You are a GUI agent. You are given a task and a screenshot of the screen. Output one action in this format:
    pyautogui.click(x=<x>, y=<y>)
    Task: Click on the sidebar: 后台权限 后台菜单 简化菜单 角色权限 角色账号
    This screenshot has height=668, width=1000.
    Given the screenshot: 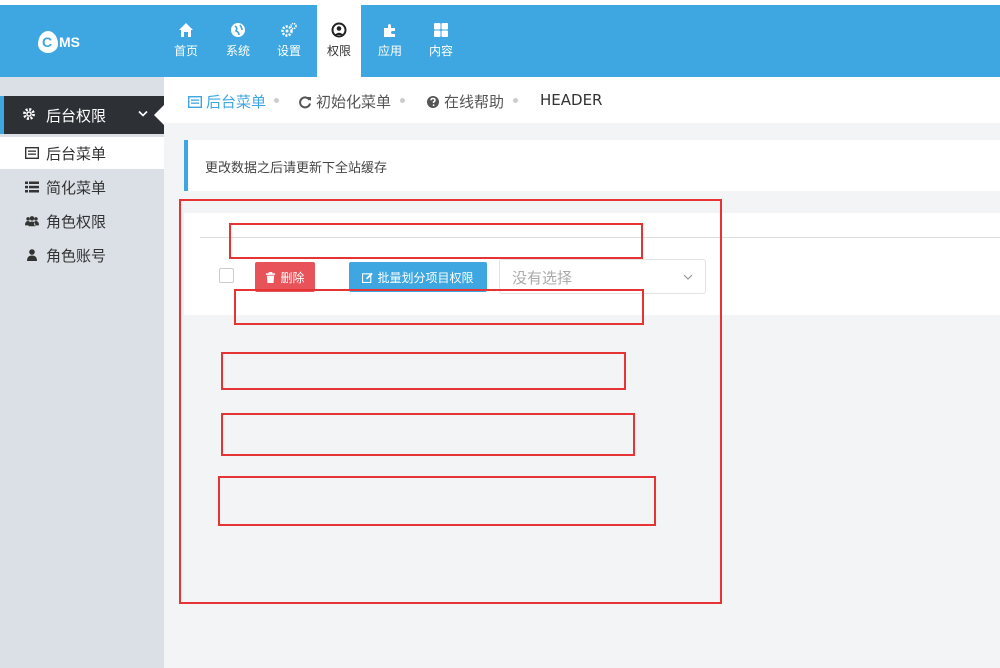 What is the action you would take?
    pyautogui.click(x=82, y=372)
    